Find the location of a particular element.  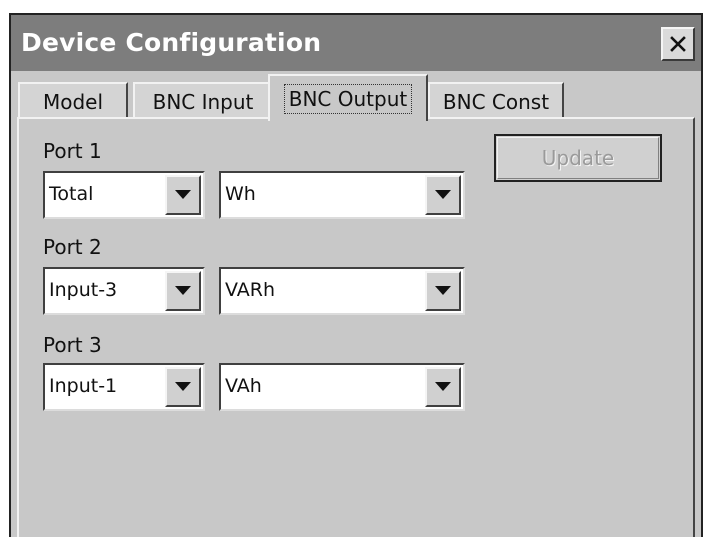

port-3-source-value: Input-1 is located at coordinates (83, 386).